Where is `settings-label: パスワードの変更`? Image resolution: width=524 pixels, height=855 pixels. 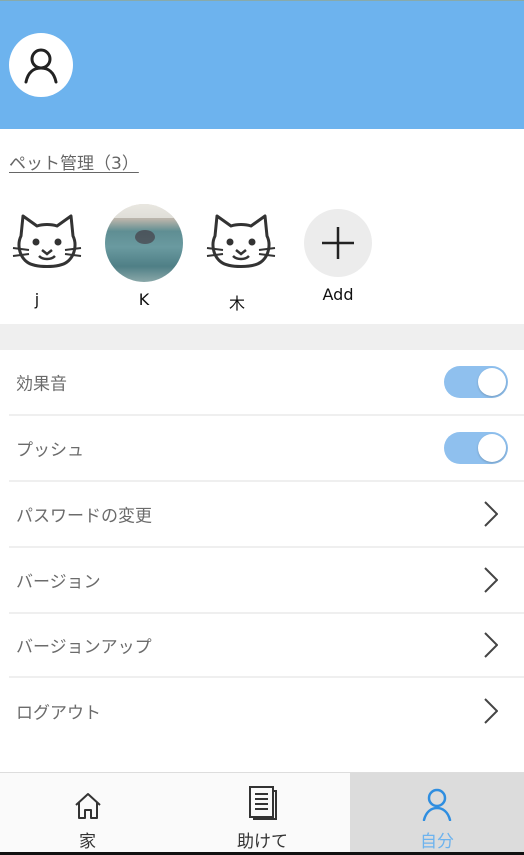
settings-label: パスワードの変更 is located at coordinates (84, 516).